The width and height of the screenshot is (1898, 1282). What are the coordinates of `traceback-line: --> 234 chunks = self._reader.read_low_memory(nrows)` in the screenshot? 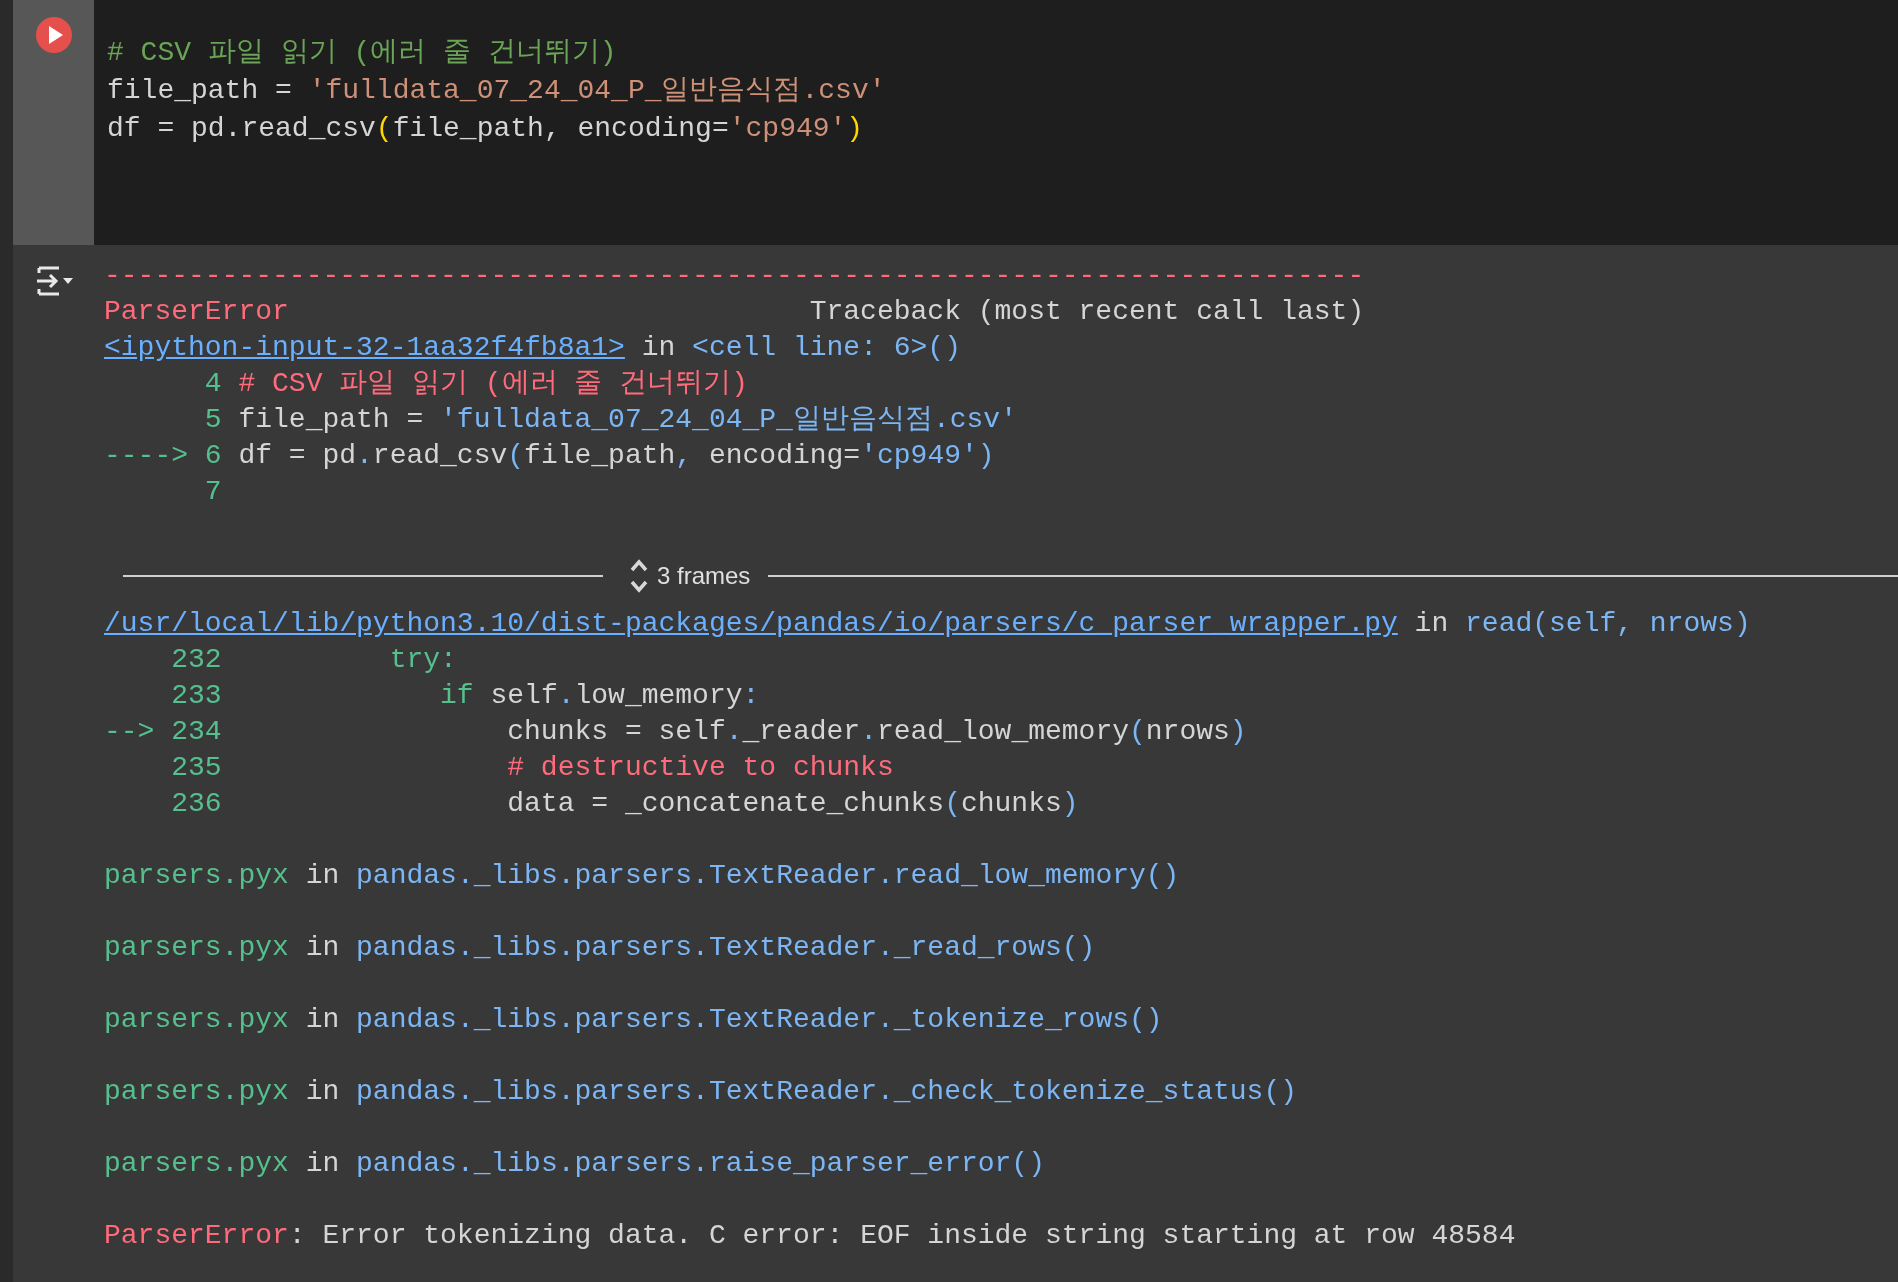 It's located at (676, 732).